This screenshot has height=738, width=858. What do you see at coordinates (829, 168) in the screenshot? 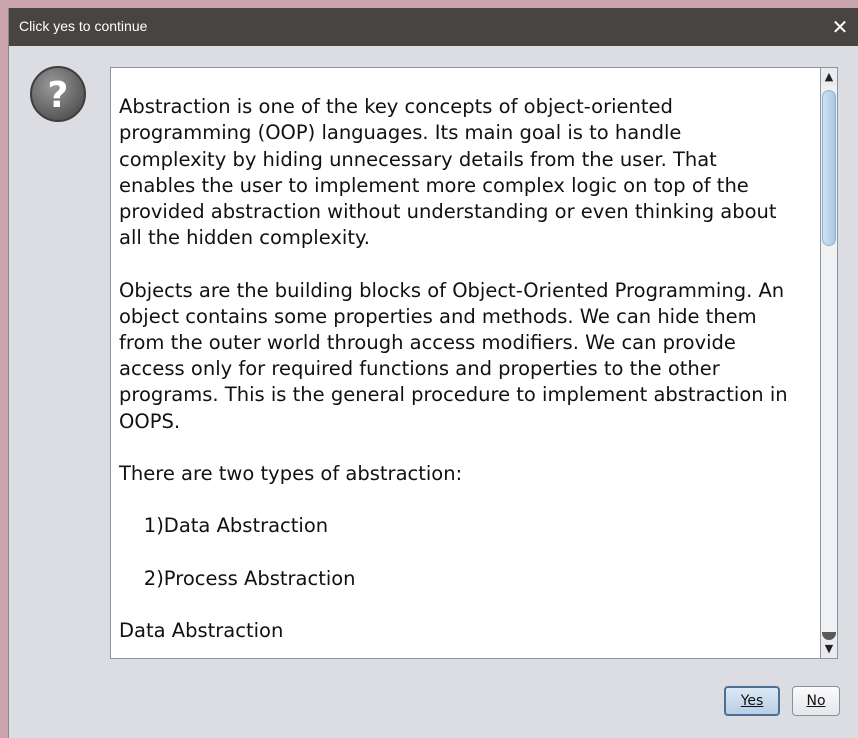
I see `scroll-thumb` at bounding box center [829, 168].